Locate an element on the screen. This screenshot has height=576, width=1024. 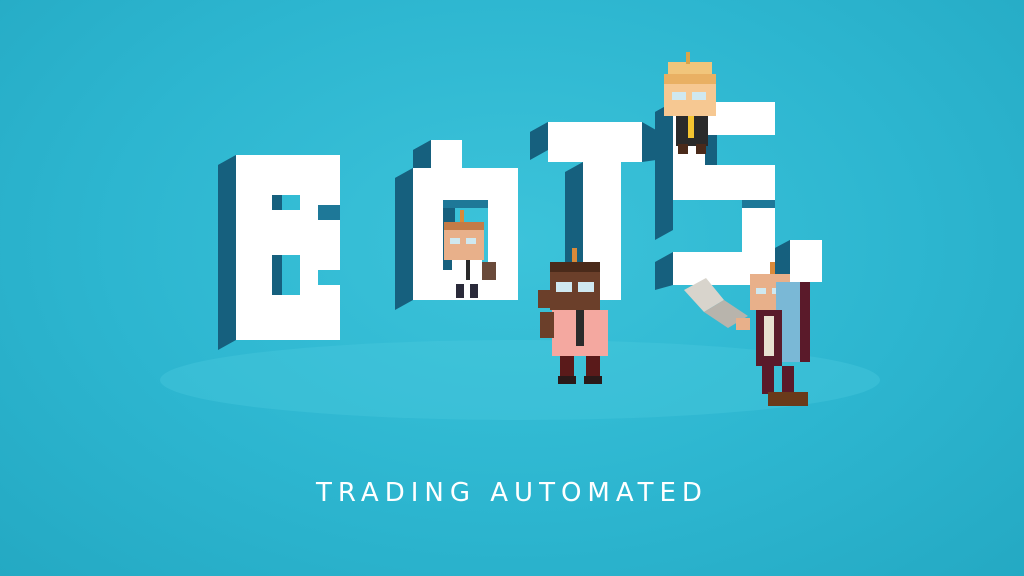
tagline: TRADING AUTOMATED is located at coordinates (512, 493).